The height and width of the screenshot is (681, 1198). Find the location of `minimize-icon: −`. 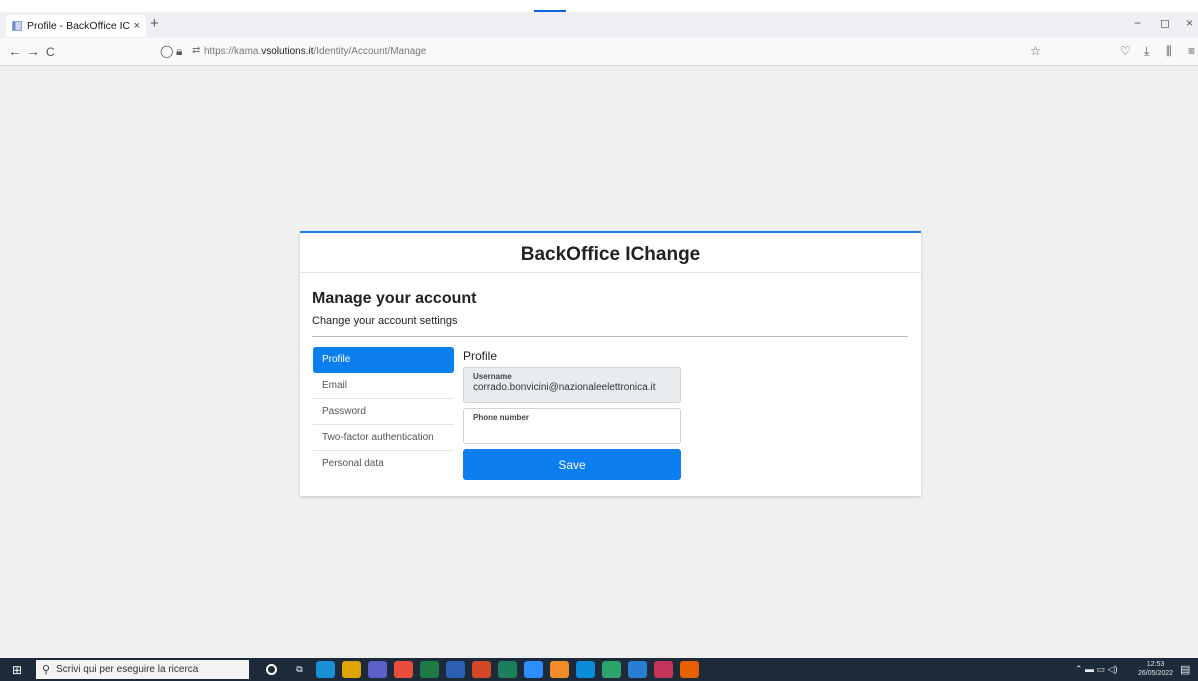

minimize-icon: − is located at coordinates (1137, 23).